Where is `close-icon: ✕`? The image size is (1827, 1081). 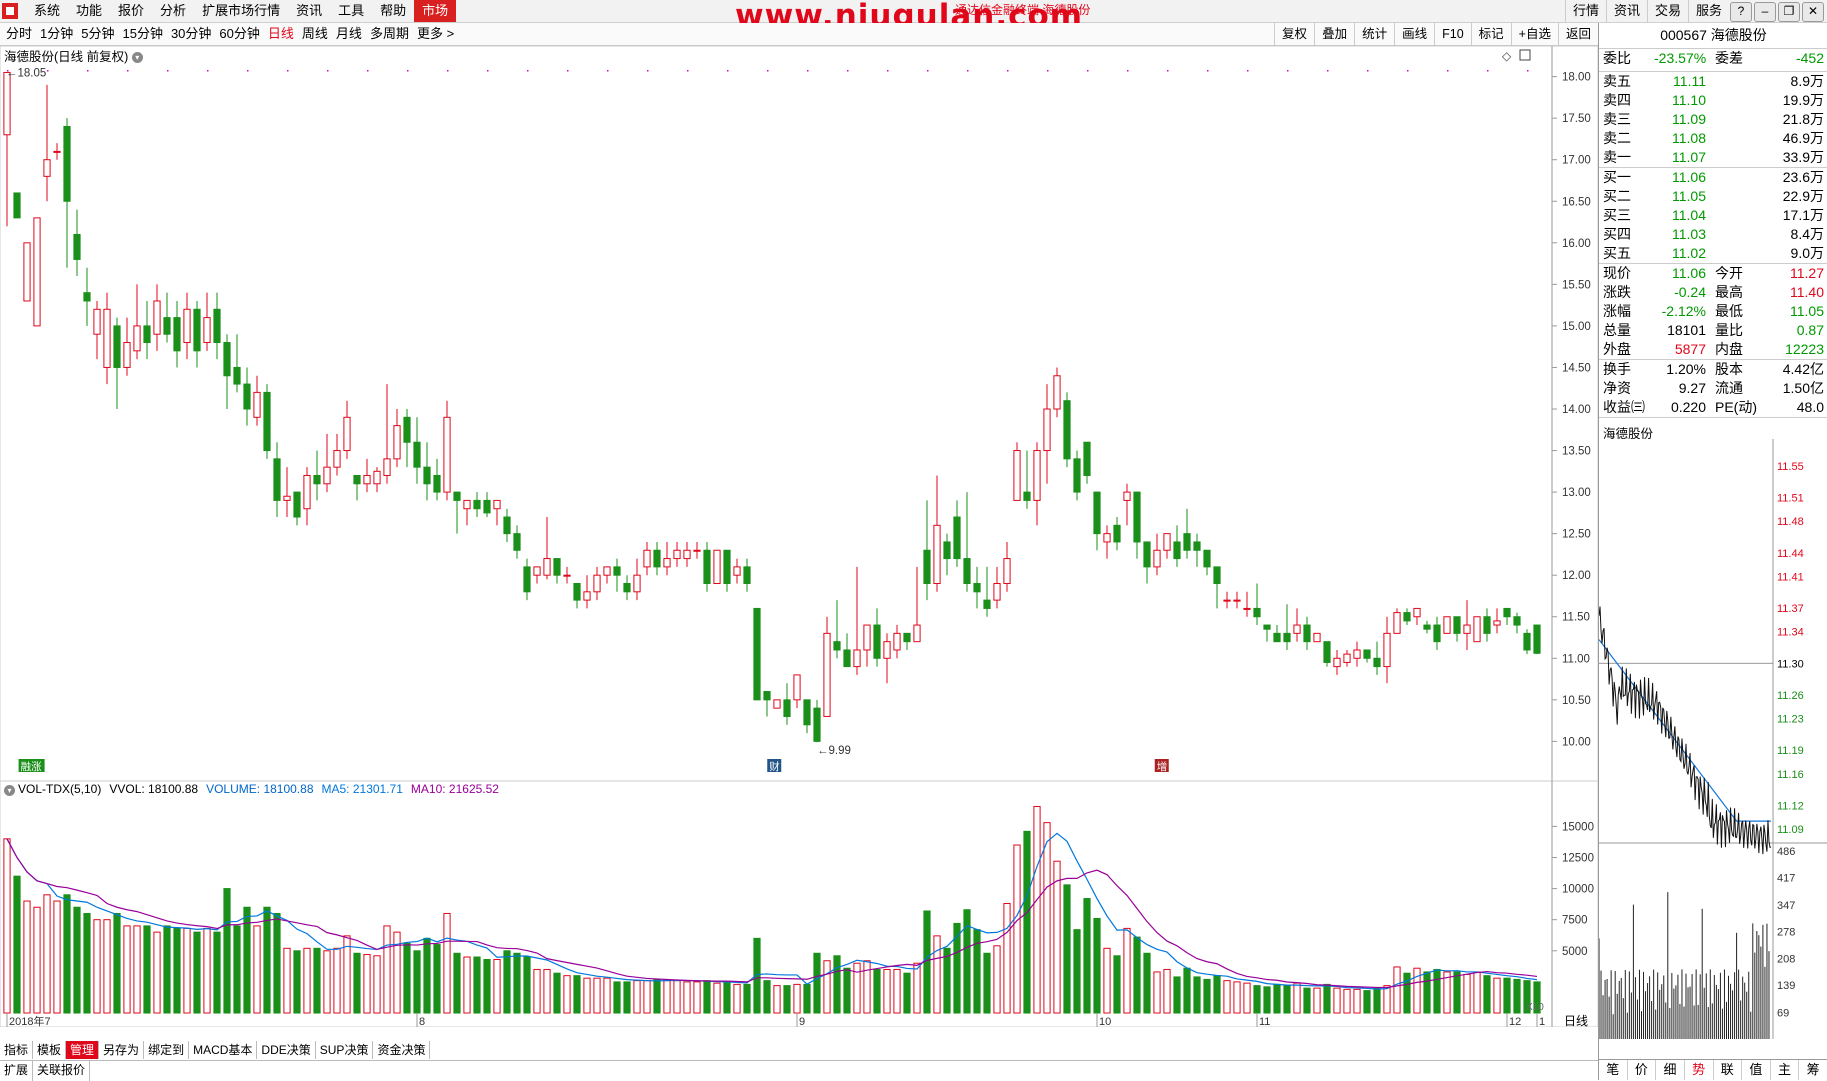 close-icon: ✕ is located at coordinates (1813, 12).